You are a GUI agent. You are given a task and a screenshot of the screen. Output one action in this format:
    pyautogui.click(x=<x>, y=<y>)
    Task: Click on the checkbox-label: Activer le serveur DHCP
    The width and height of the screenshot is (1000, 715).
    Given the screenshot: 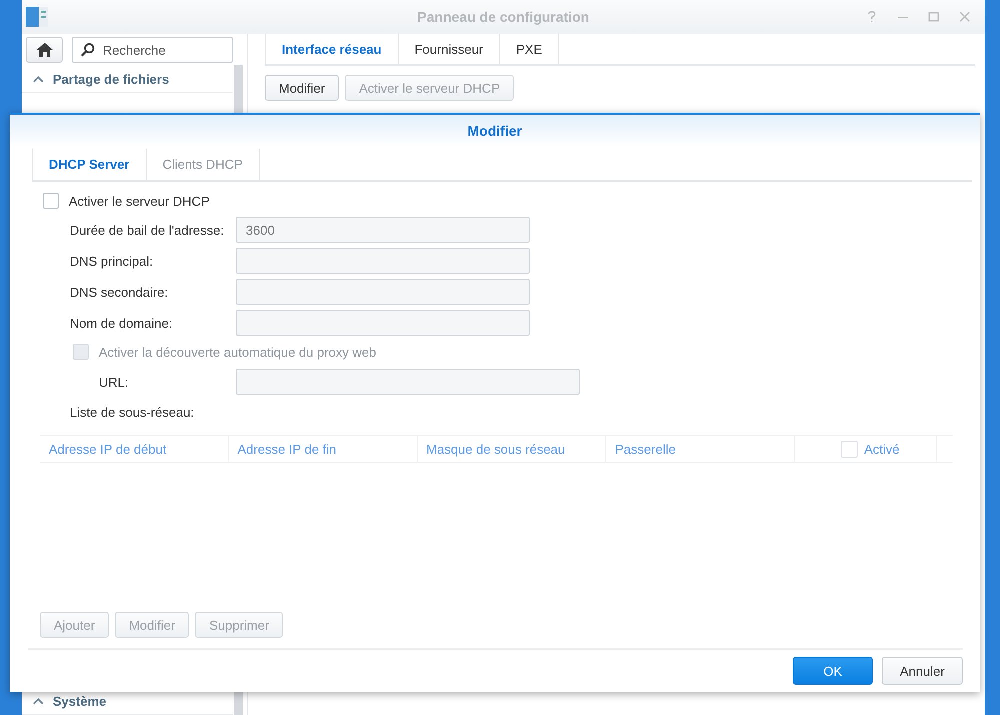 What is the action you would take?
    pyautogui.click(x=139, y=201)
    